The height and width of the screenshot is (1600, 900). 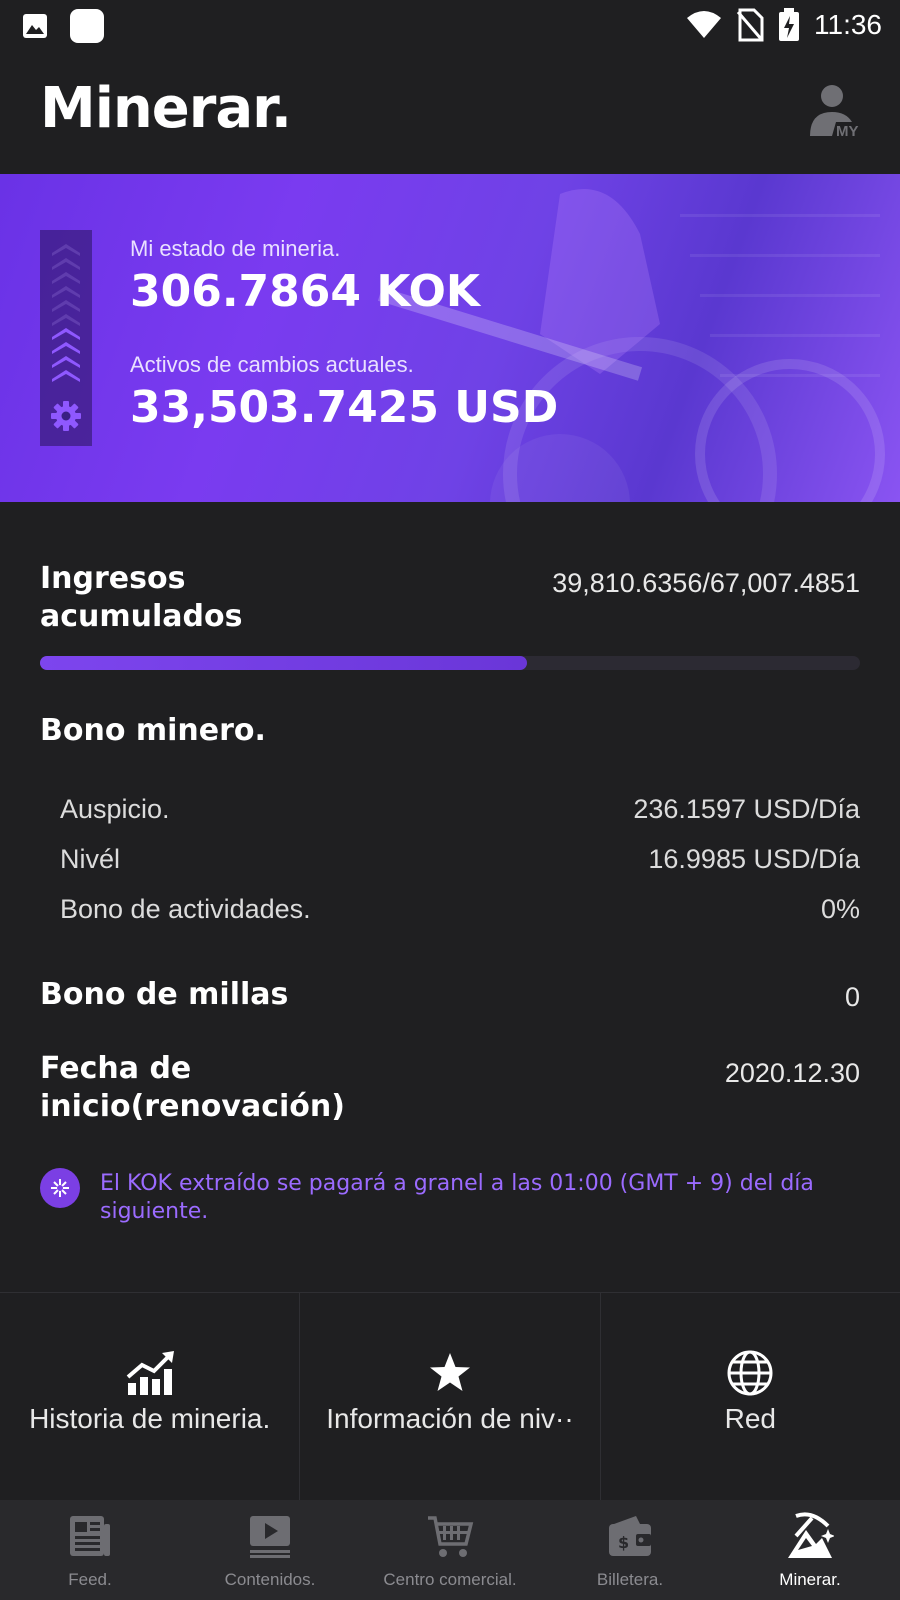 What do you see at coordinates (90, 1579) in the screenshot?
I see `nav-feed-label: Feed.` at bounding box center [90, 1579].